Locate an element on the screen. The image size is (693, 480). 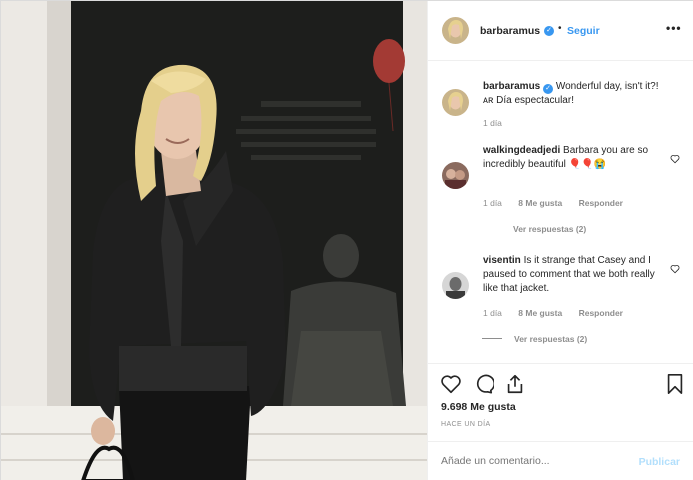
post-header: barbaramus ✓ • Seguir ••• is located at coordinates (560, 31).